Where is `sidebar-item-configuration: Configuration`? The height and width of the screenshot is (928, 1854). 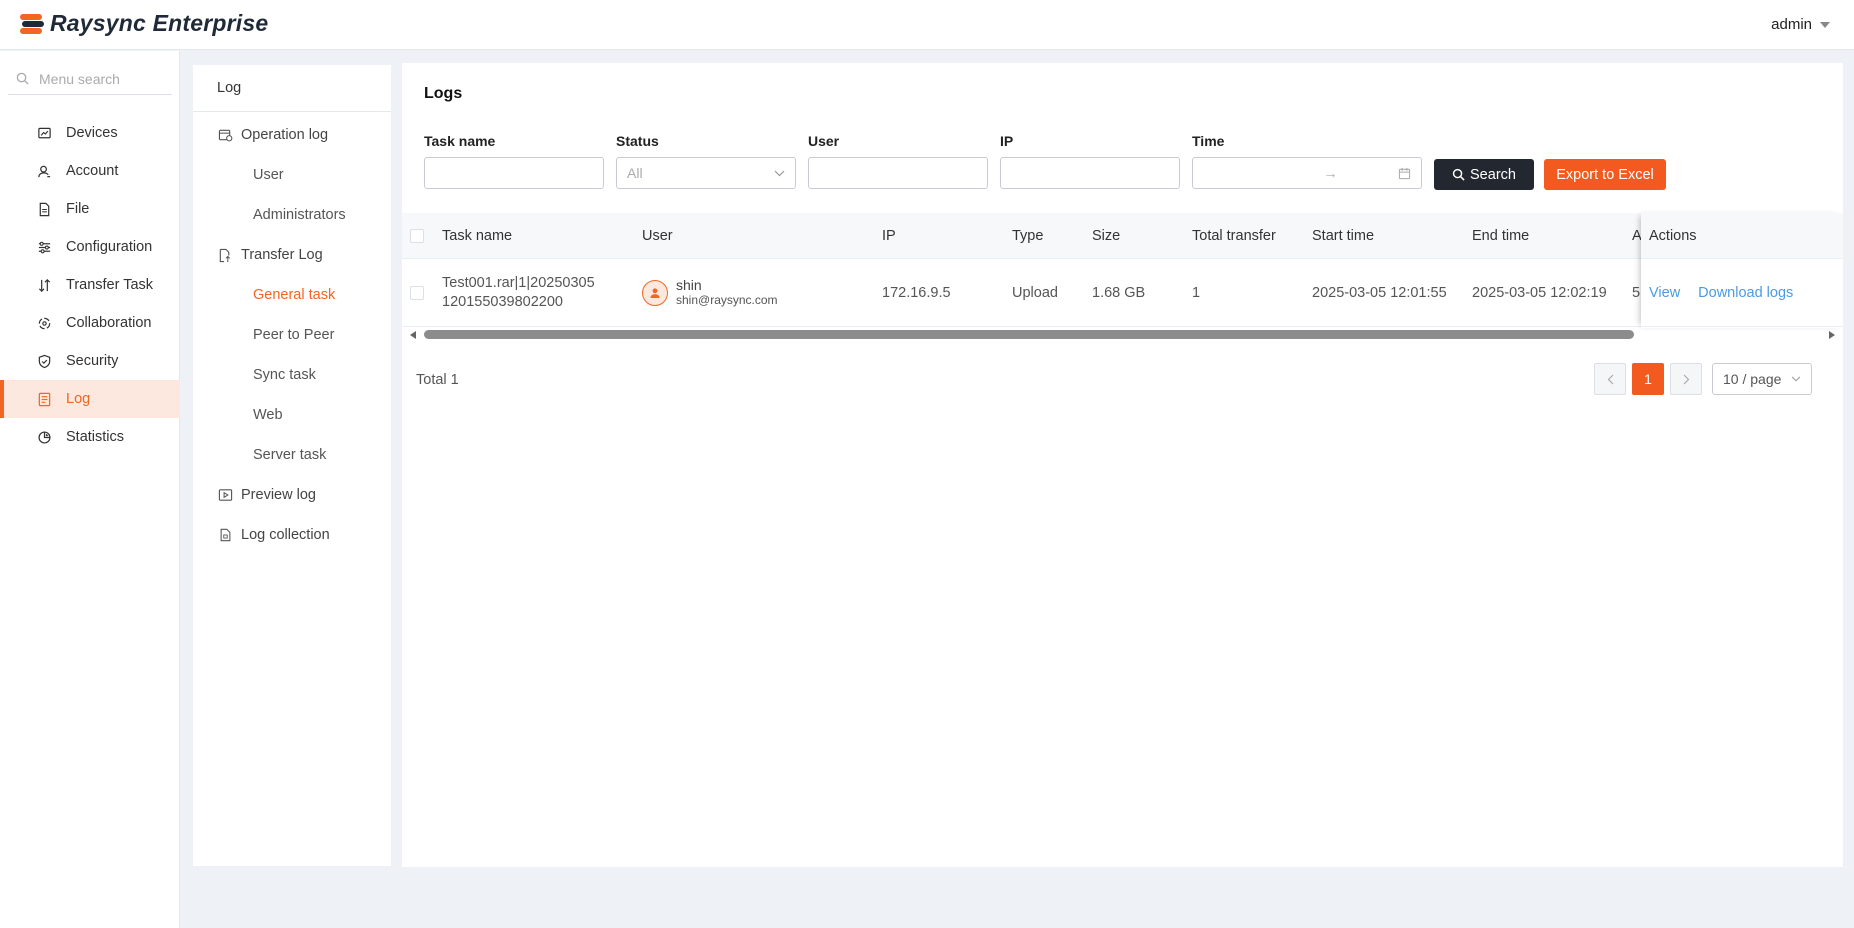 sidebar-item-configuration: Configuration is located at coordinates (90, 247).